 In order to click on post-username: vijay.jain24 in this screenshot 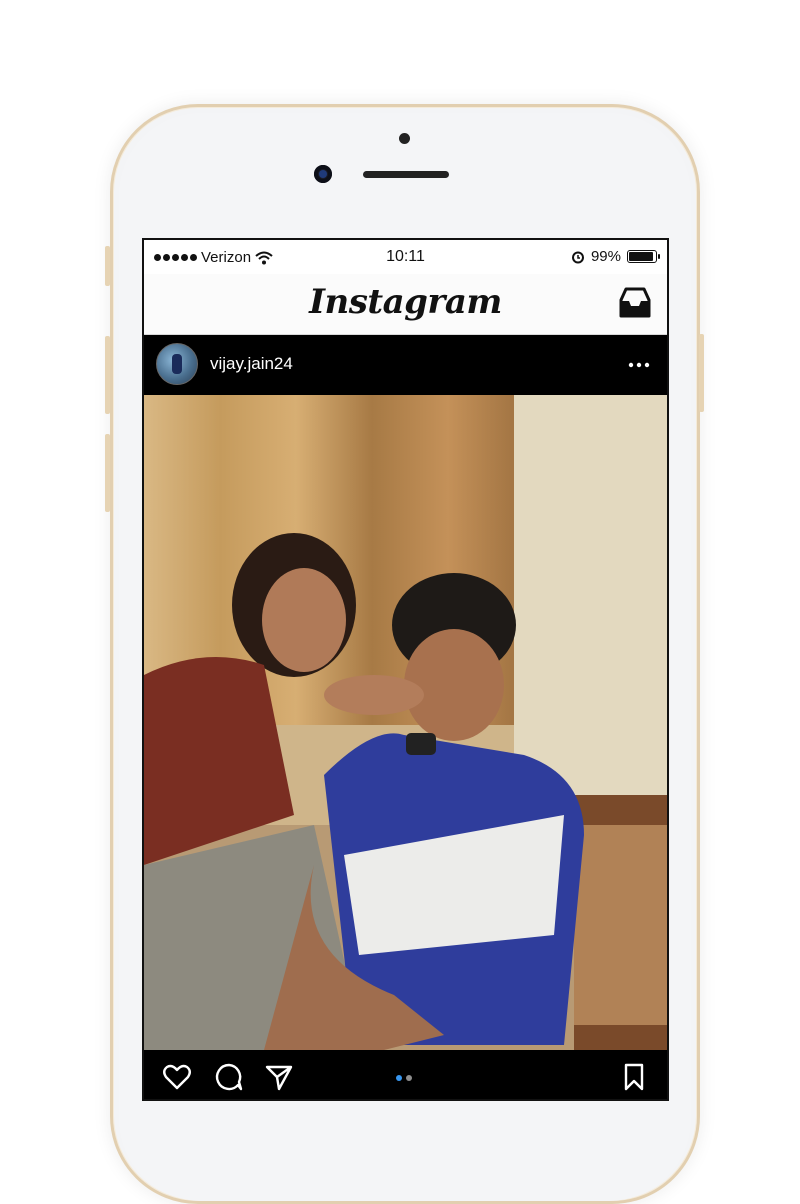, I will do `click(251, 364)`.